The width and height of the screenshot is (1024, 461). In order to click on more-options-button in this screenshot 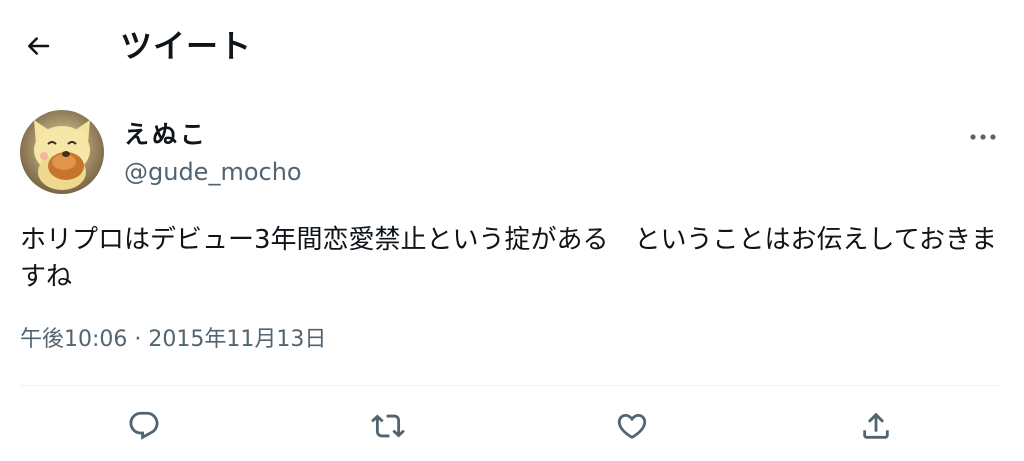, I will do `click(983, 137)`.